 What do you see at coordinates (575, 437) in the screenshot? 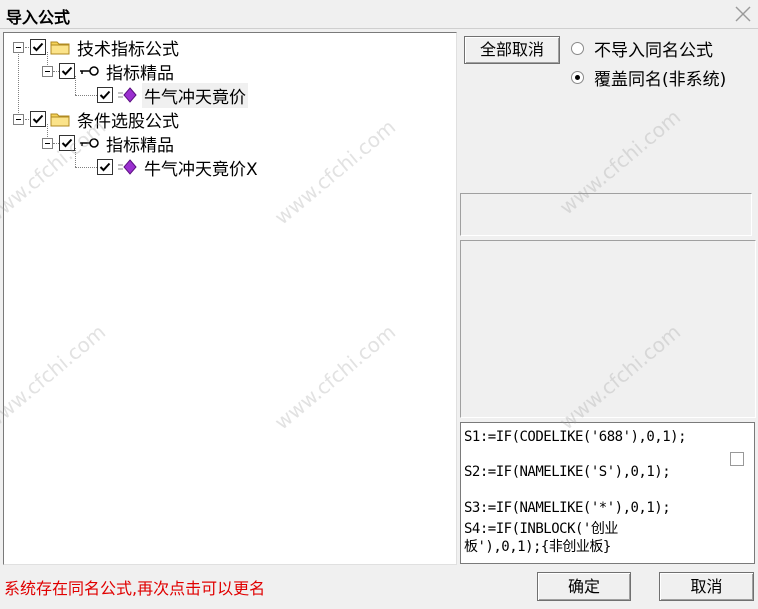
I see `code-line: S1:=IF(CODELIKE('688'),0,1);` at bounding box center [575, 437].